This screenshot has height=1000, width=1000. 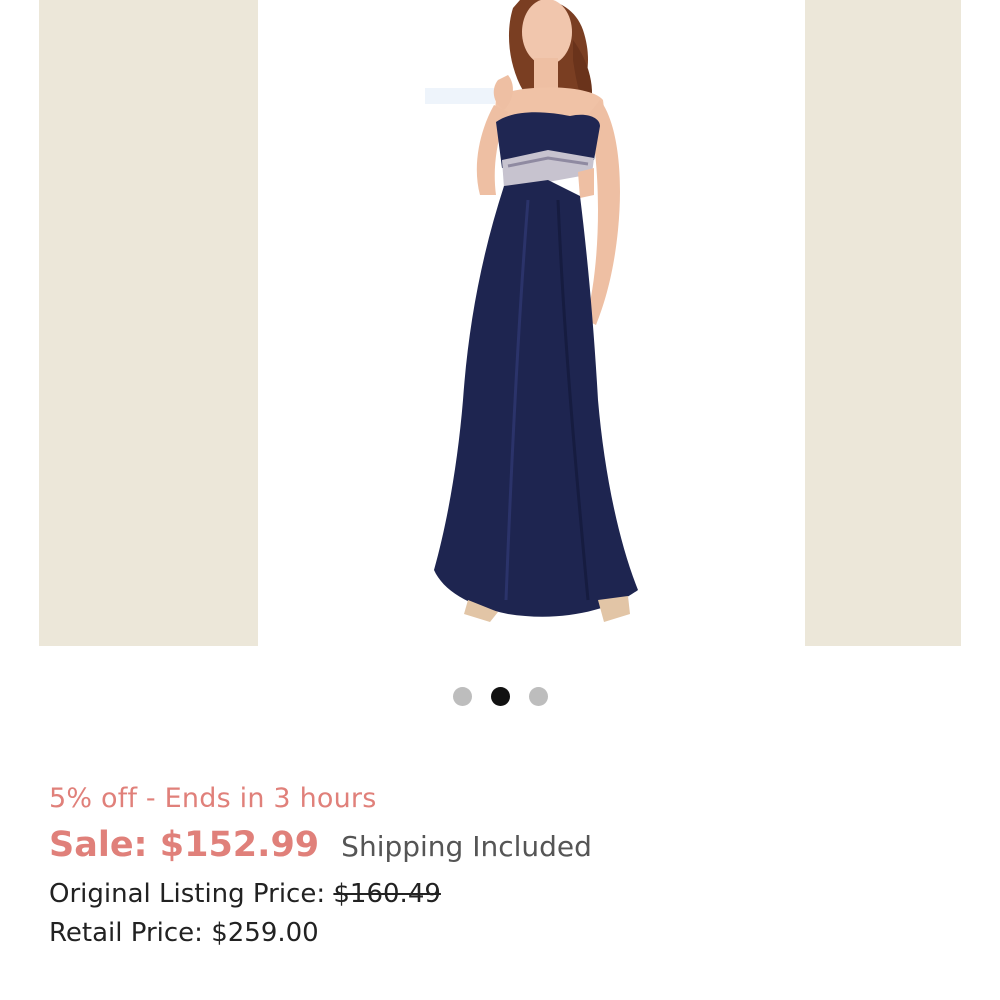 I want to click on sale-row: Sale: $152.99 Shipping Included, so click(x=320, y=845).